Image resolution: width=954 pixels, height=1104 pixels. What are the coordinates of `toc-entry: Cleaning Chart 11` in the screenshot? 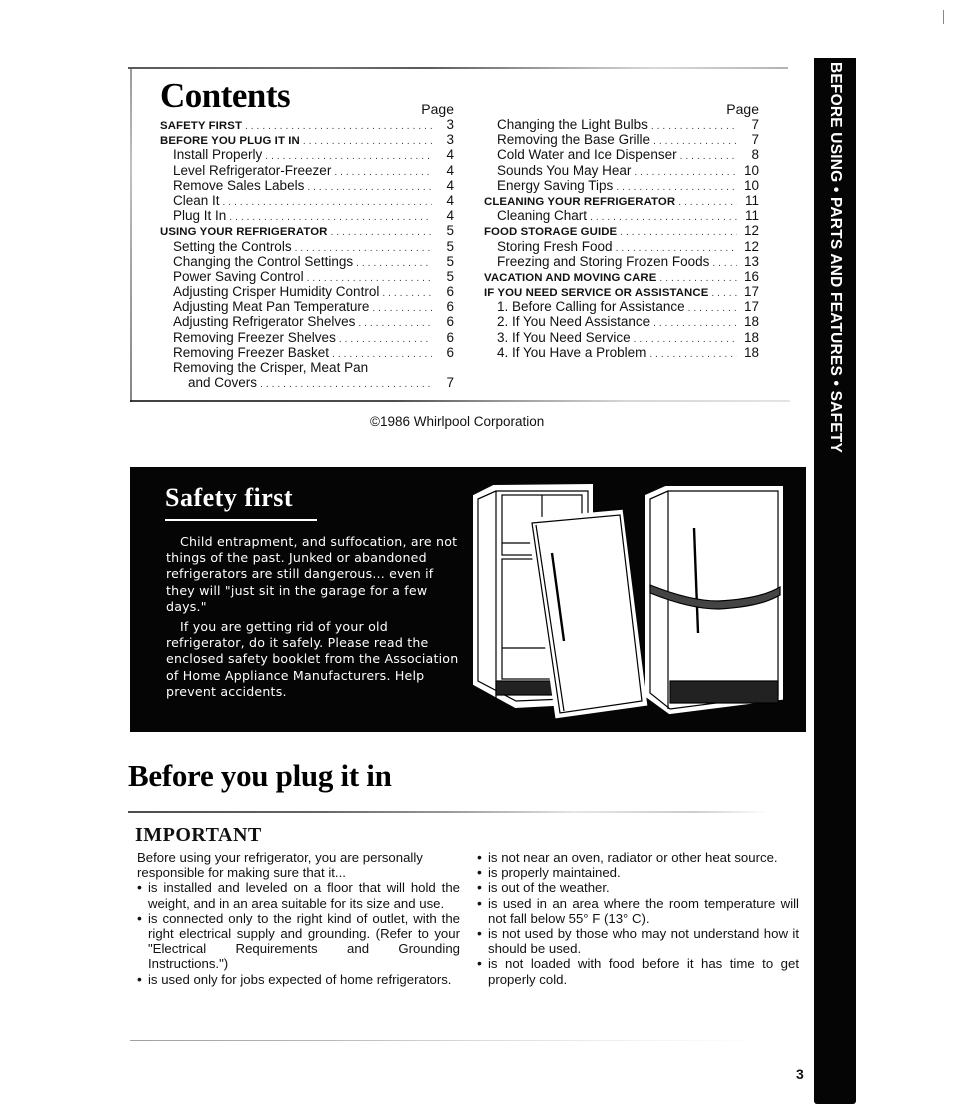 It's located at (621, 215).